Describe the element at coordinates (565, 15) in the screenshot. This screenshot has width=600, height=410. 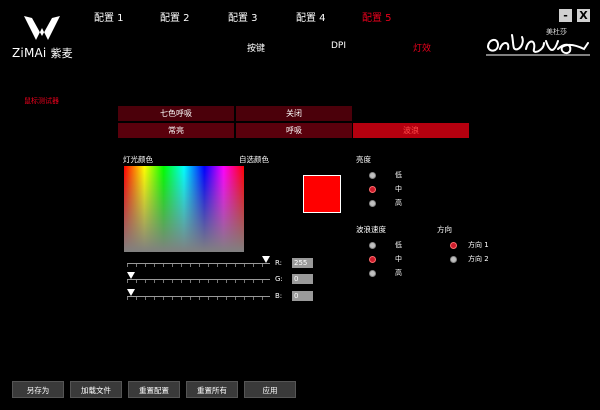
I see `minimize-button: -` at that location.